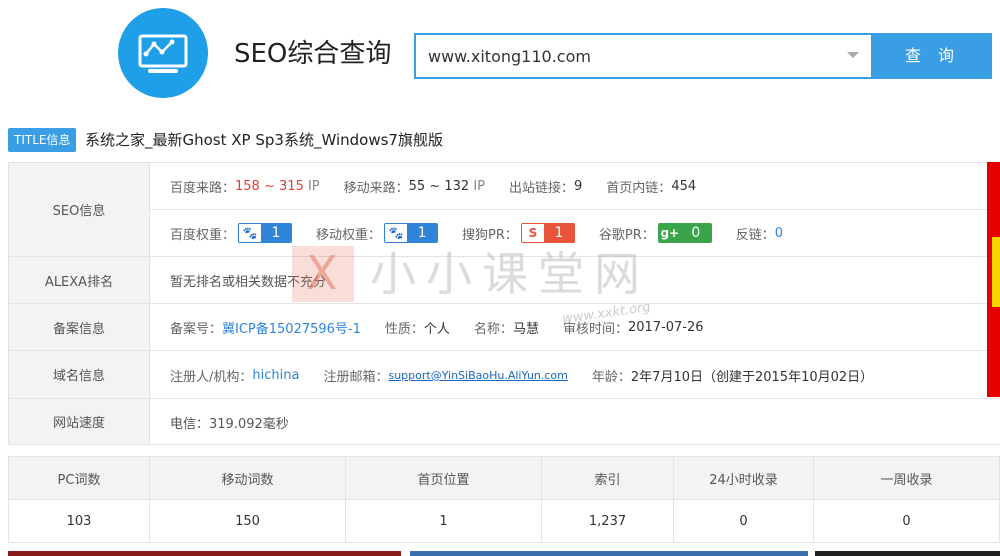 Image resolution: width=1000 pixels, height=556 pixels. What do you see at coordinates (229, 424) in the screenshot?
I see `speed-text: 电信：319.092毫秒` at bounding box center [229, 424].